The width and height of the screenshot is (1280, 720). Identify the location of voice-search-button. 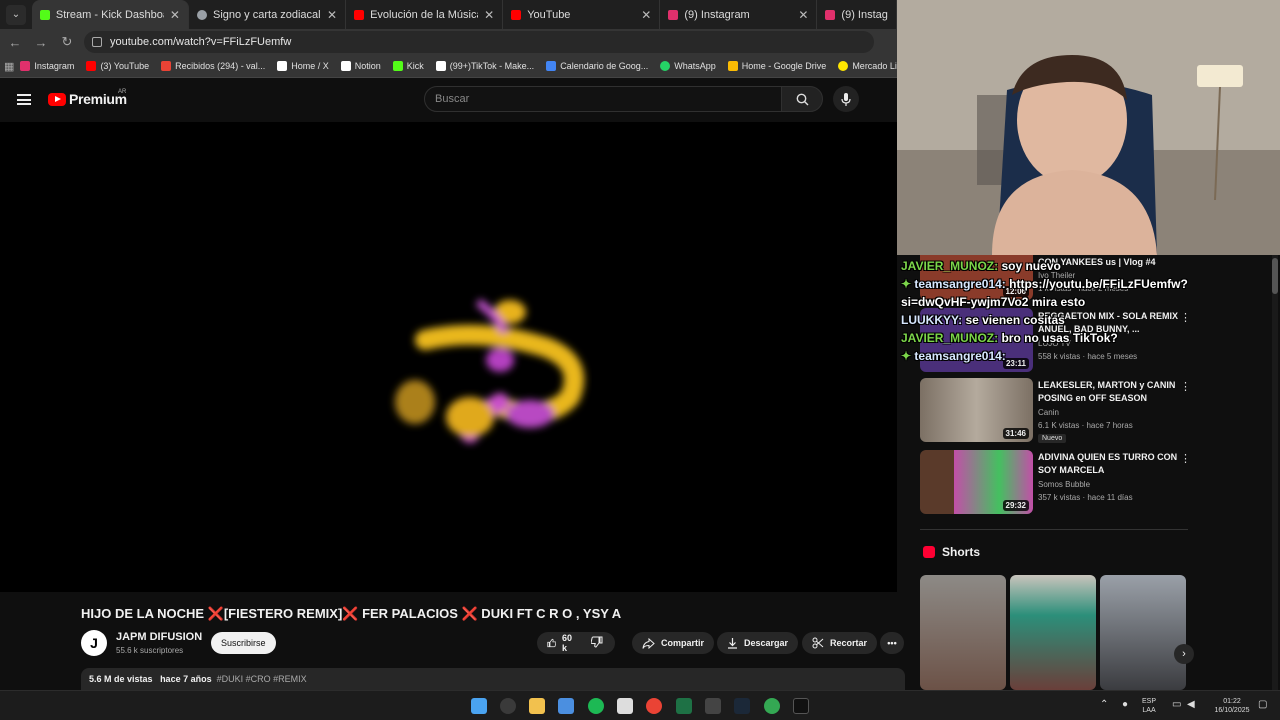
(846, 99).